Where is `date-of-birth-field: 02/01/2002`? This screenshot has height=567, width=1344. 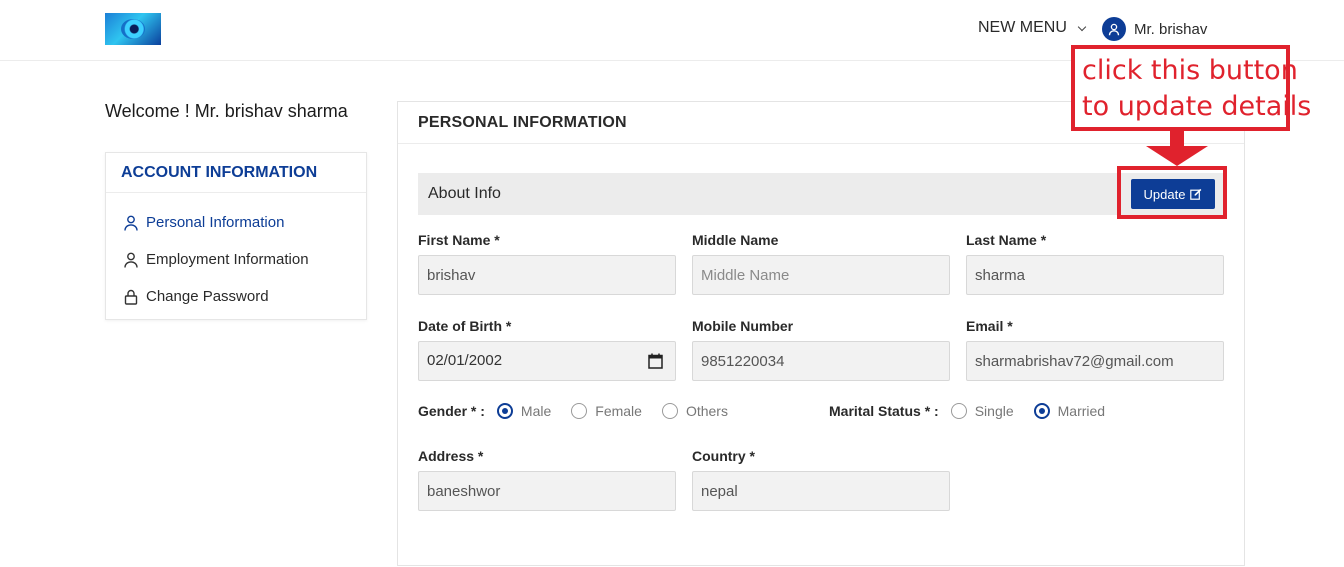
date-of-birth-field: 02/01/2002 is located at coordinates (547, 361).